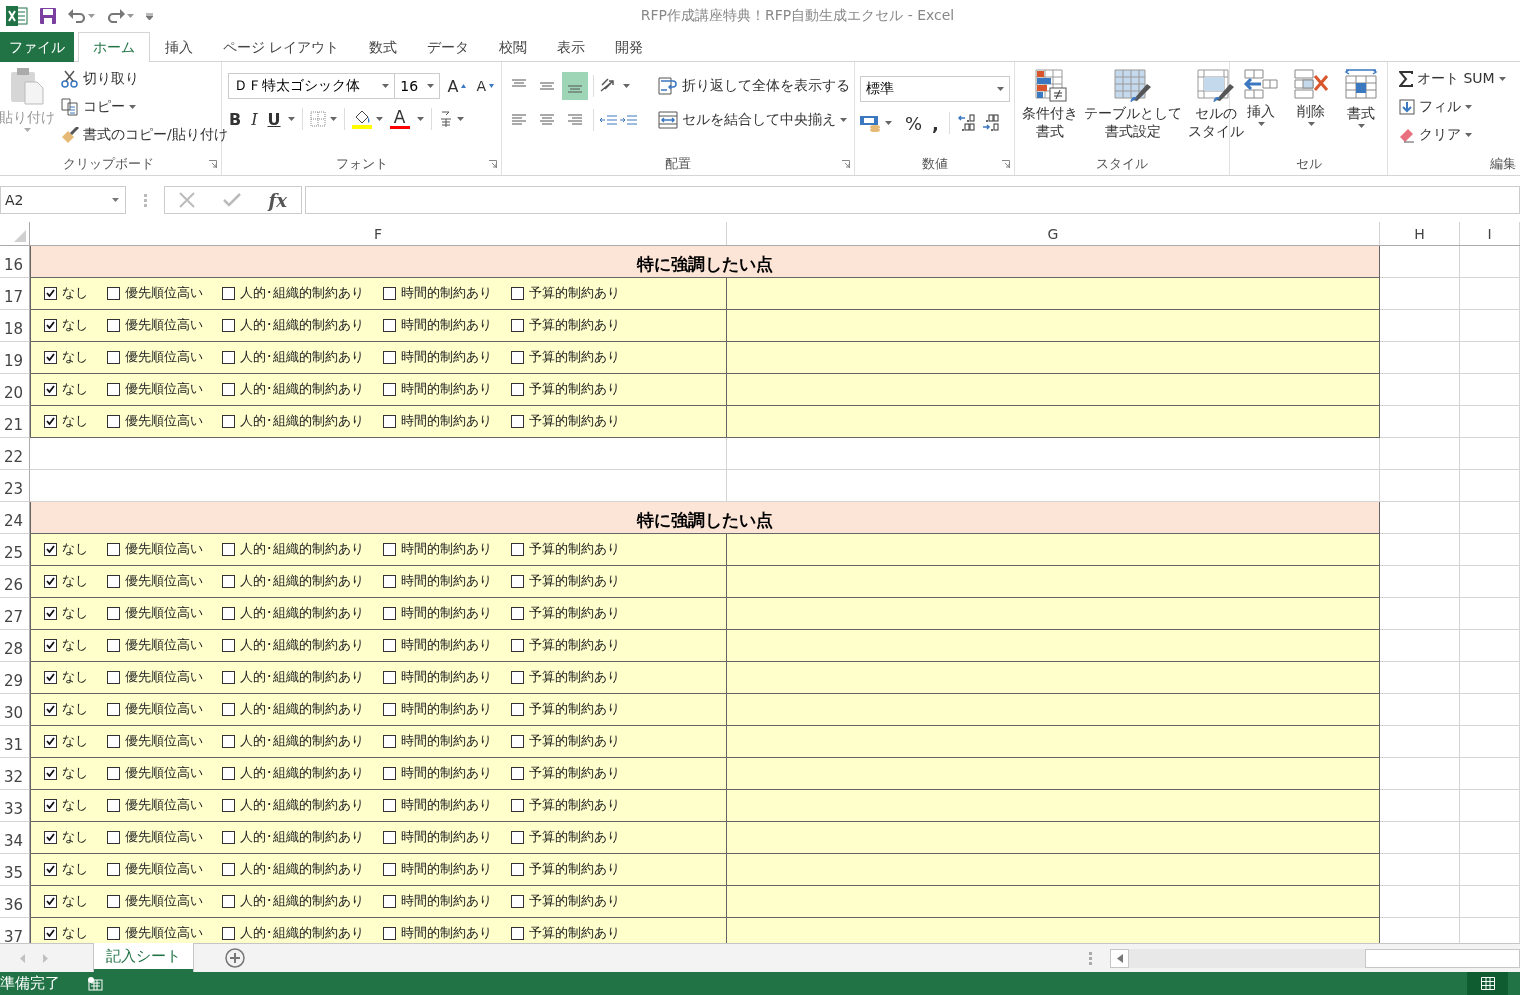 The height and width of the screenshot is (995, 1520). Describe the element at coordinates (144, 79) in the screenshot. I see `cut-button: 切り取り` at that location.